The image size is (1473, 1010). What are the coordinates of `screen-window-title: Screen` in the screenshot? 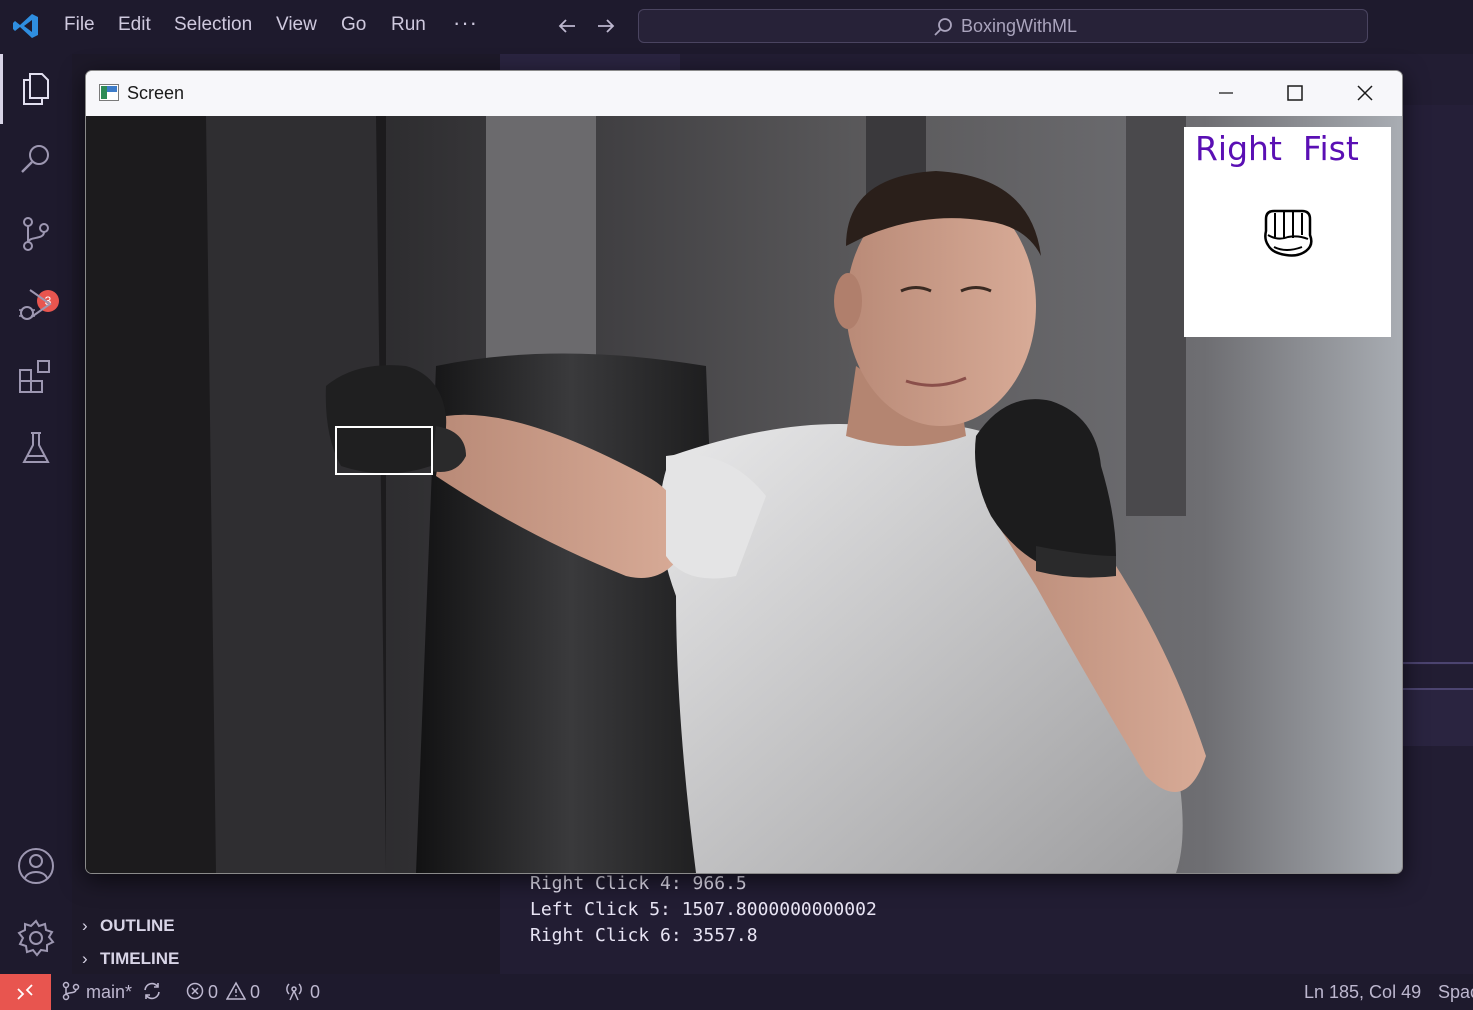 It's located at (156, 93).